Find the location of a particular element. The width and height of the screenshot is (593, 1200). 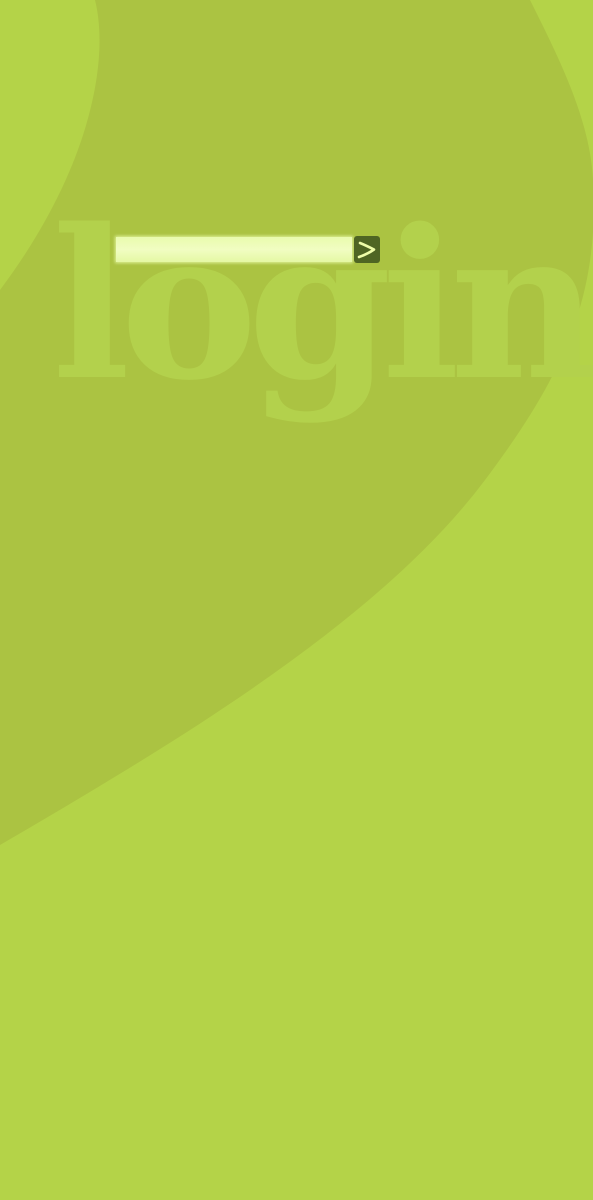

login-form is located at coordinates (249, 250).